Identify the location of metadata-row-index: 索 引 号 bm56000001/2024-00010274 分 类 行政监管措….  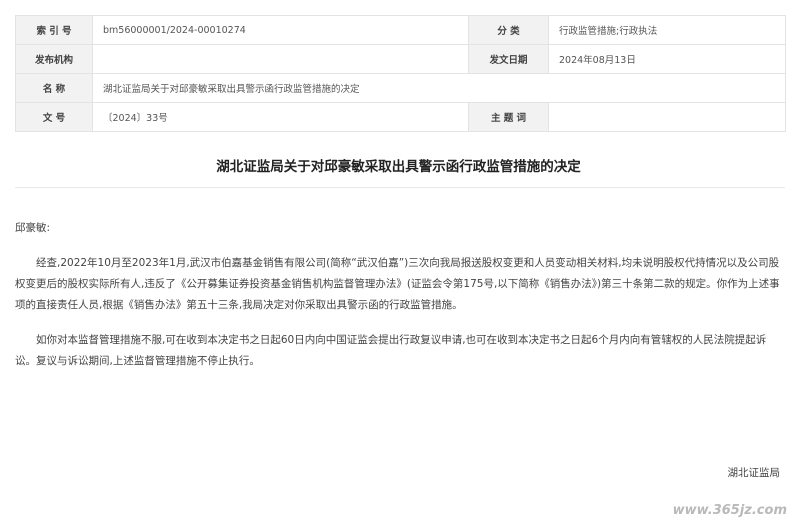
(400, 30).